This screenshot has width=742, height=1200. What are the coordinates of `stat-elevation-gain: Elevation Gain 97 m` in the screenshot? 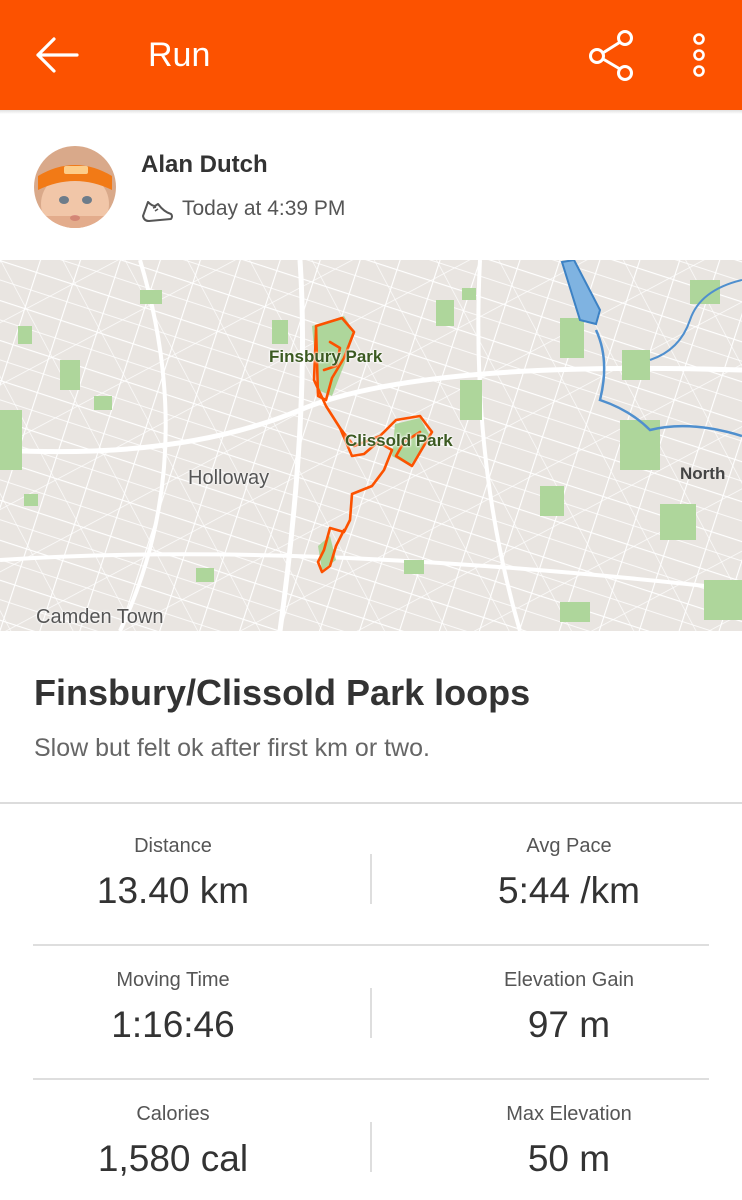 It's located at (569, 1007).